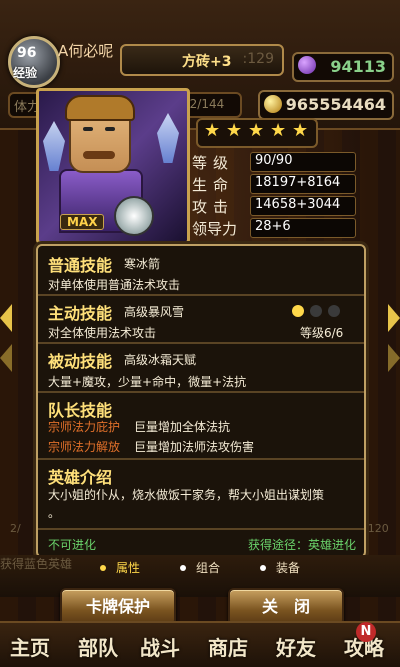 The width and height of the screenshot is (400, 667). Describe the element at coordinates (142, 264) in the screenshot. I see `normal-skill-name: 寒冰箭` at that location.